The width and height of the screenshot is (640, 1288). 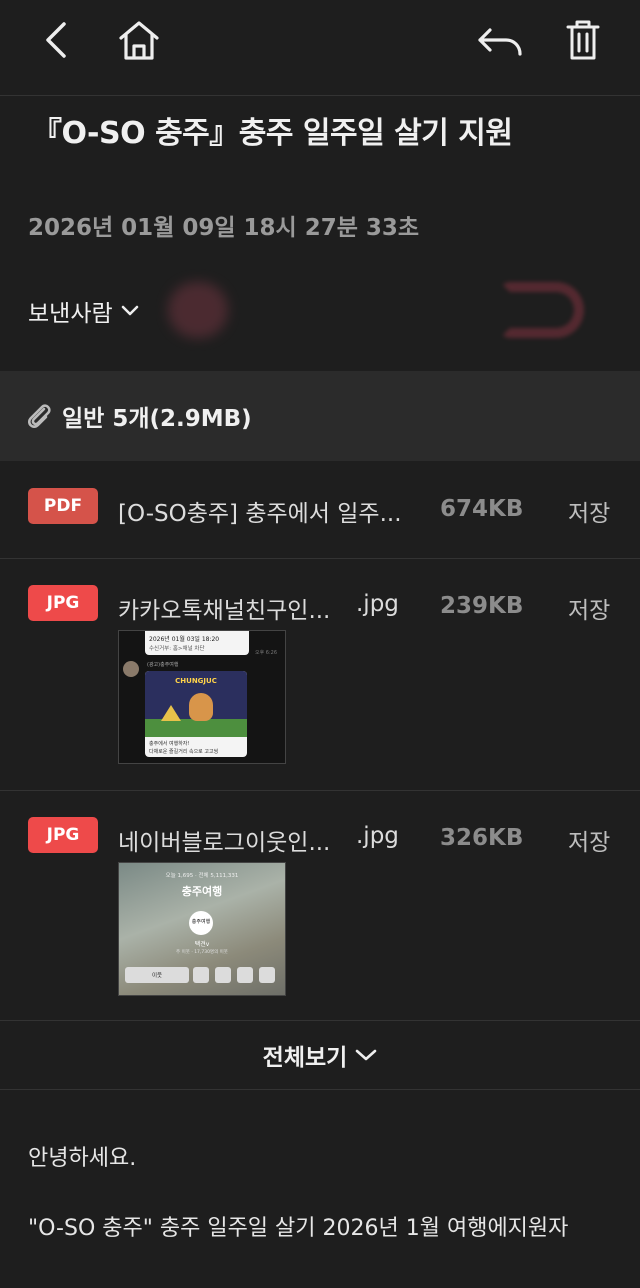 What do you see at coordinates (320, 48) in the screenshot?
I see `top-toolbar` at bounding box center [320, 48].